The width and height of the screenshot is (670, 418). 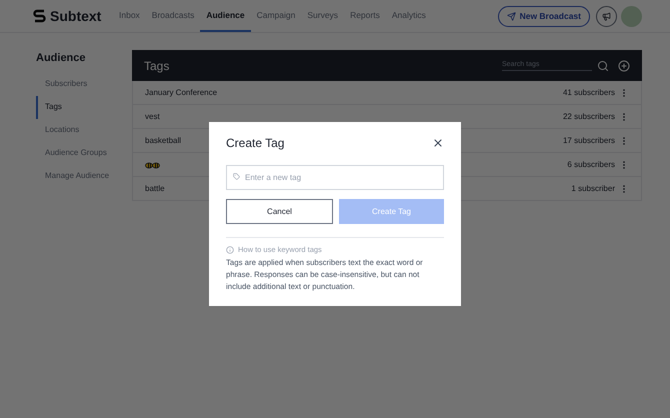 What do you see at coordinates (84, 130) in the screenshot?
I see `sidebar-item: Locations` at bounding box center [84, 130].